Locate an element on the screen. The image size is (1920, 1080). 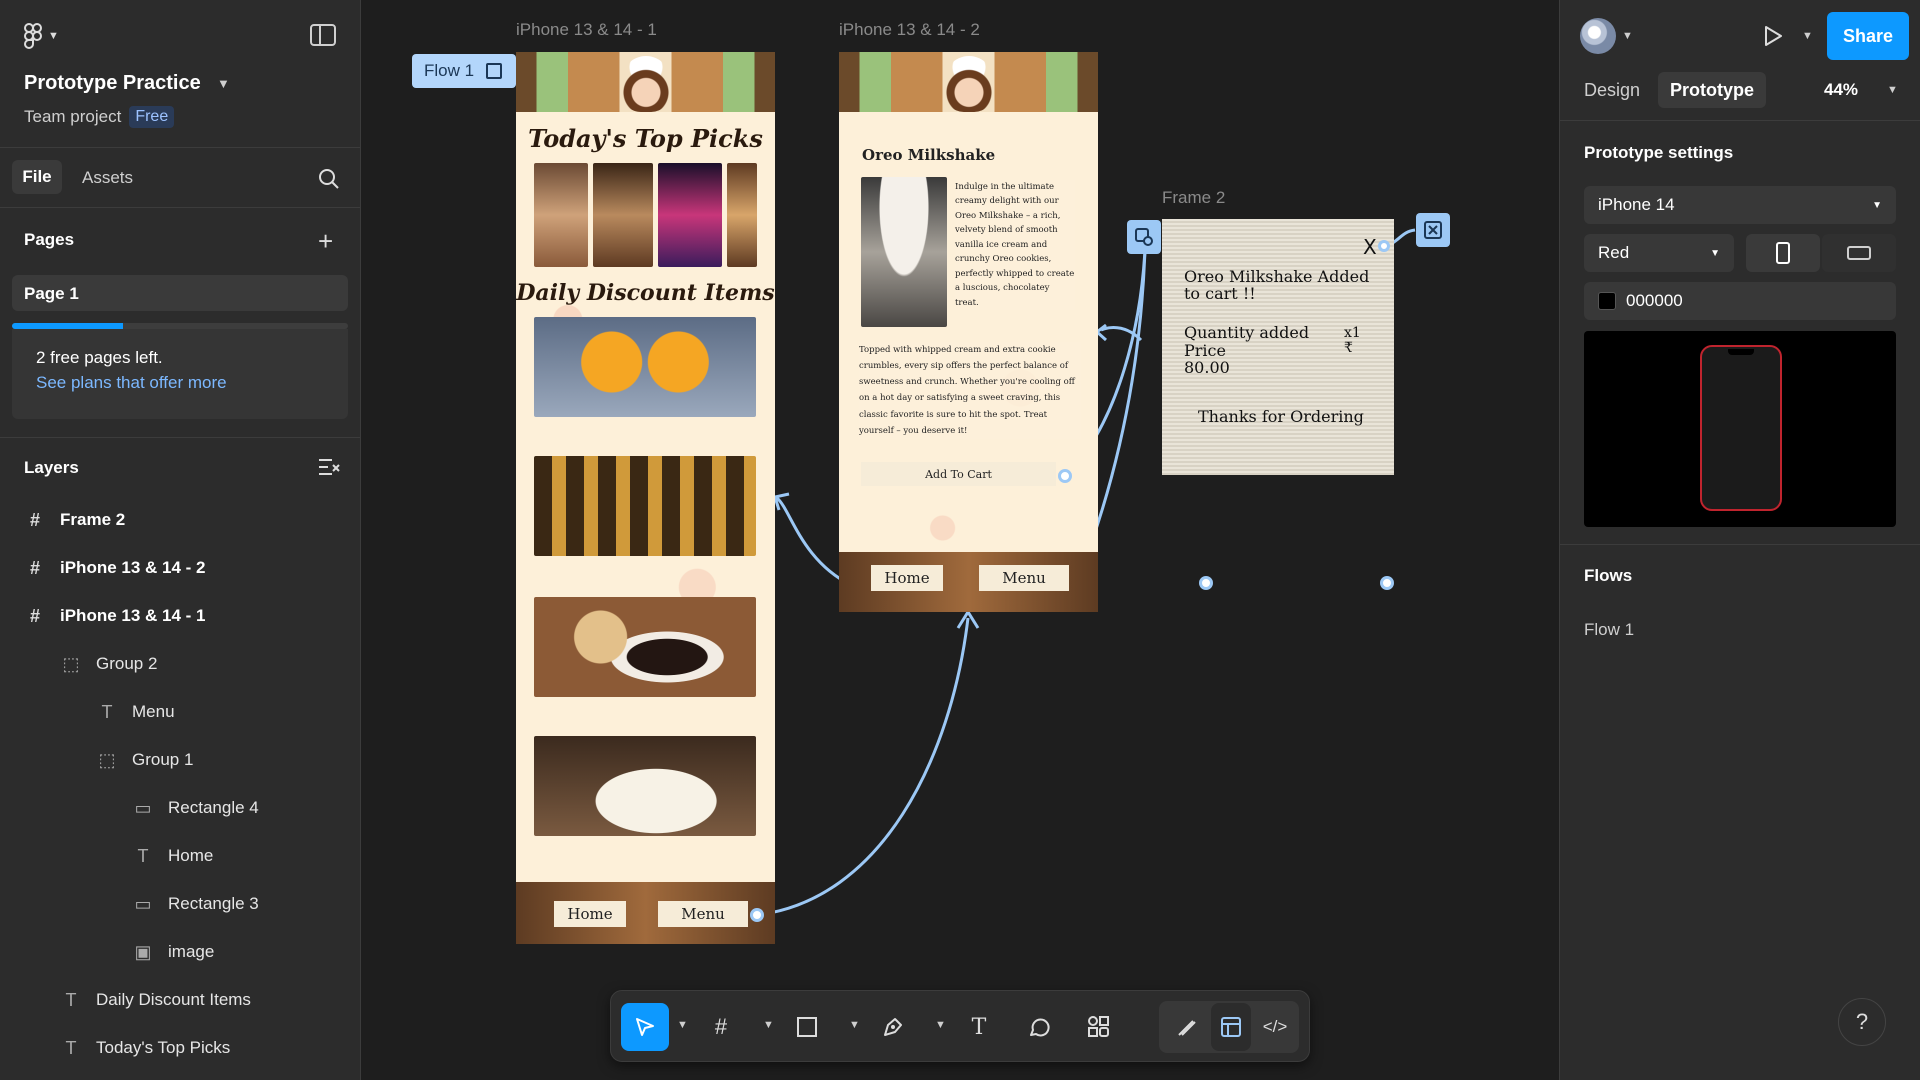
cursor-arrow-icon is located at coordinates (645, 1027).